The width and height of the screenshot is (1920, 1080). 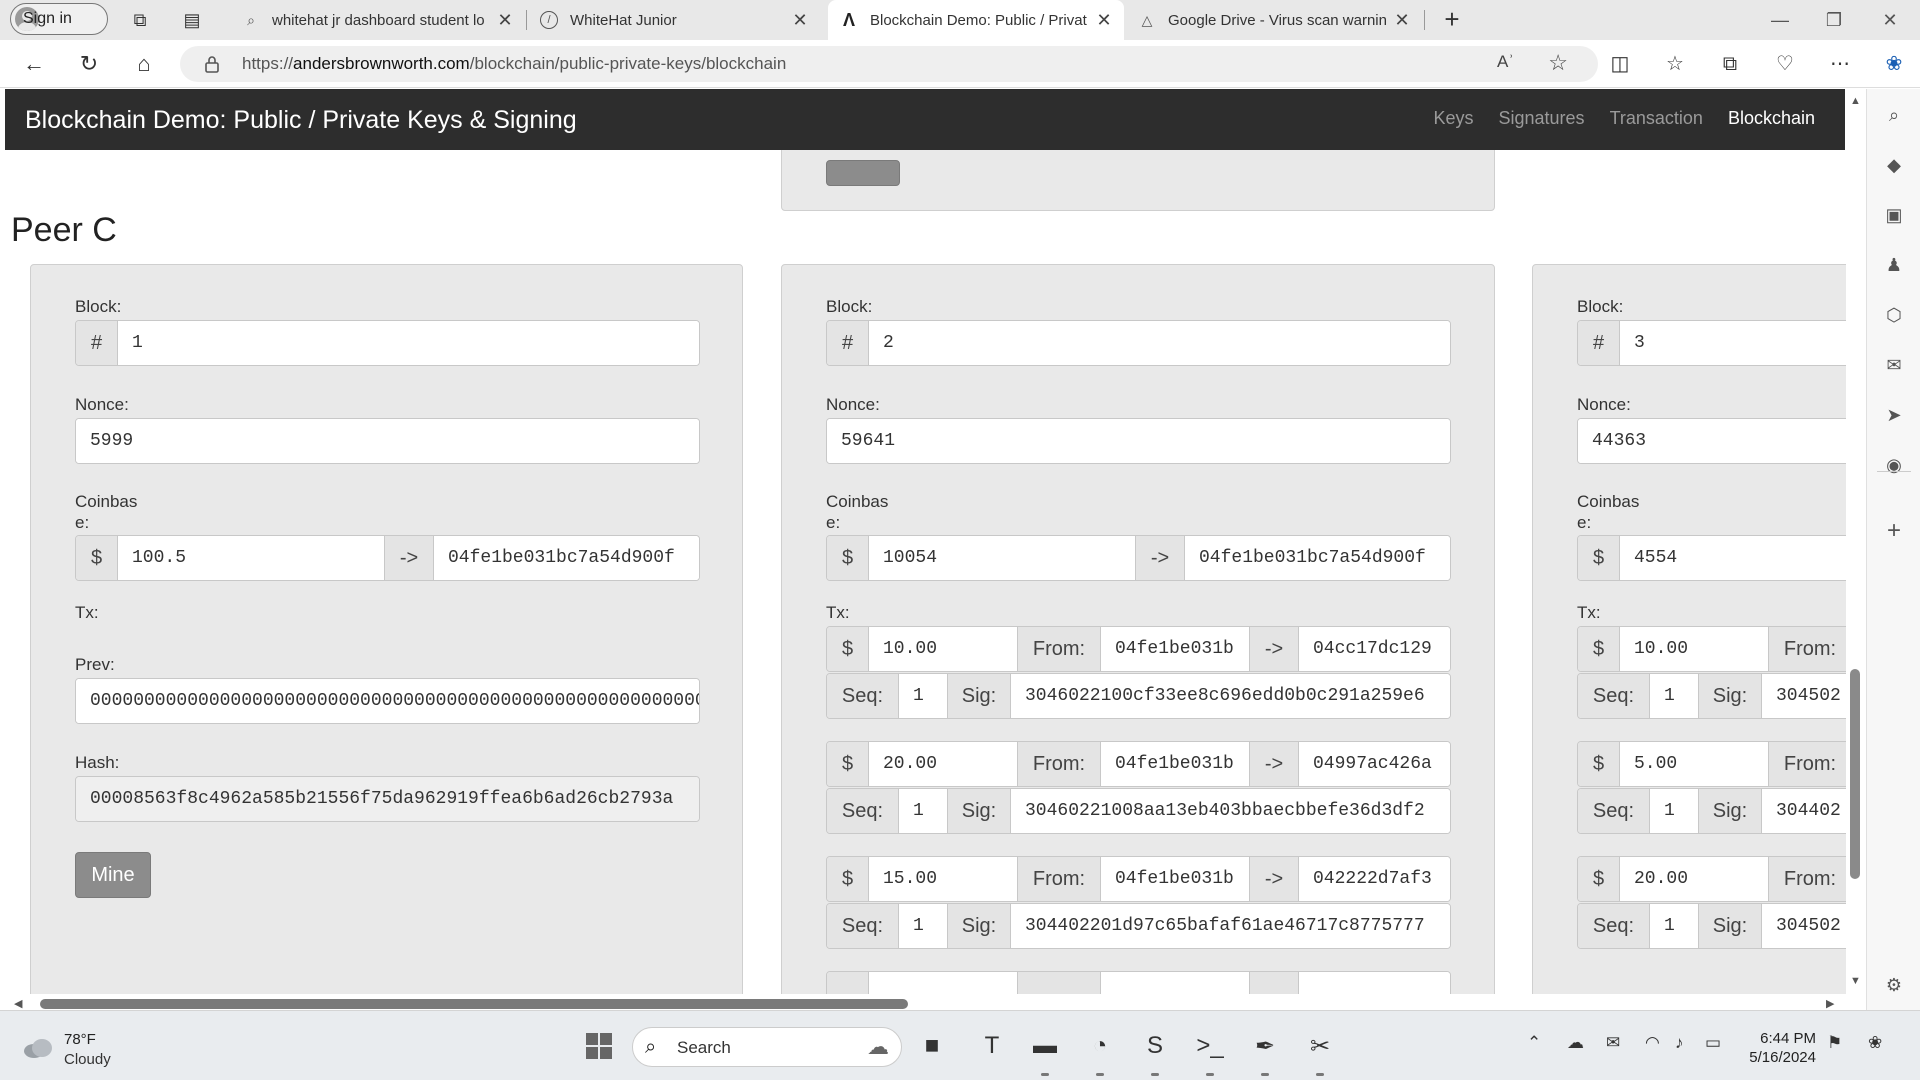 I want to click on coinbase-amount-input: 4554, so click(x=1743, y=558).